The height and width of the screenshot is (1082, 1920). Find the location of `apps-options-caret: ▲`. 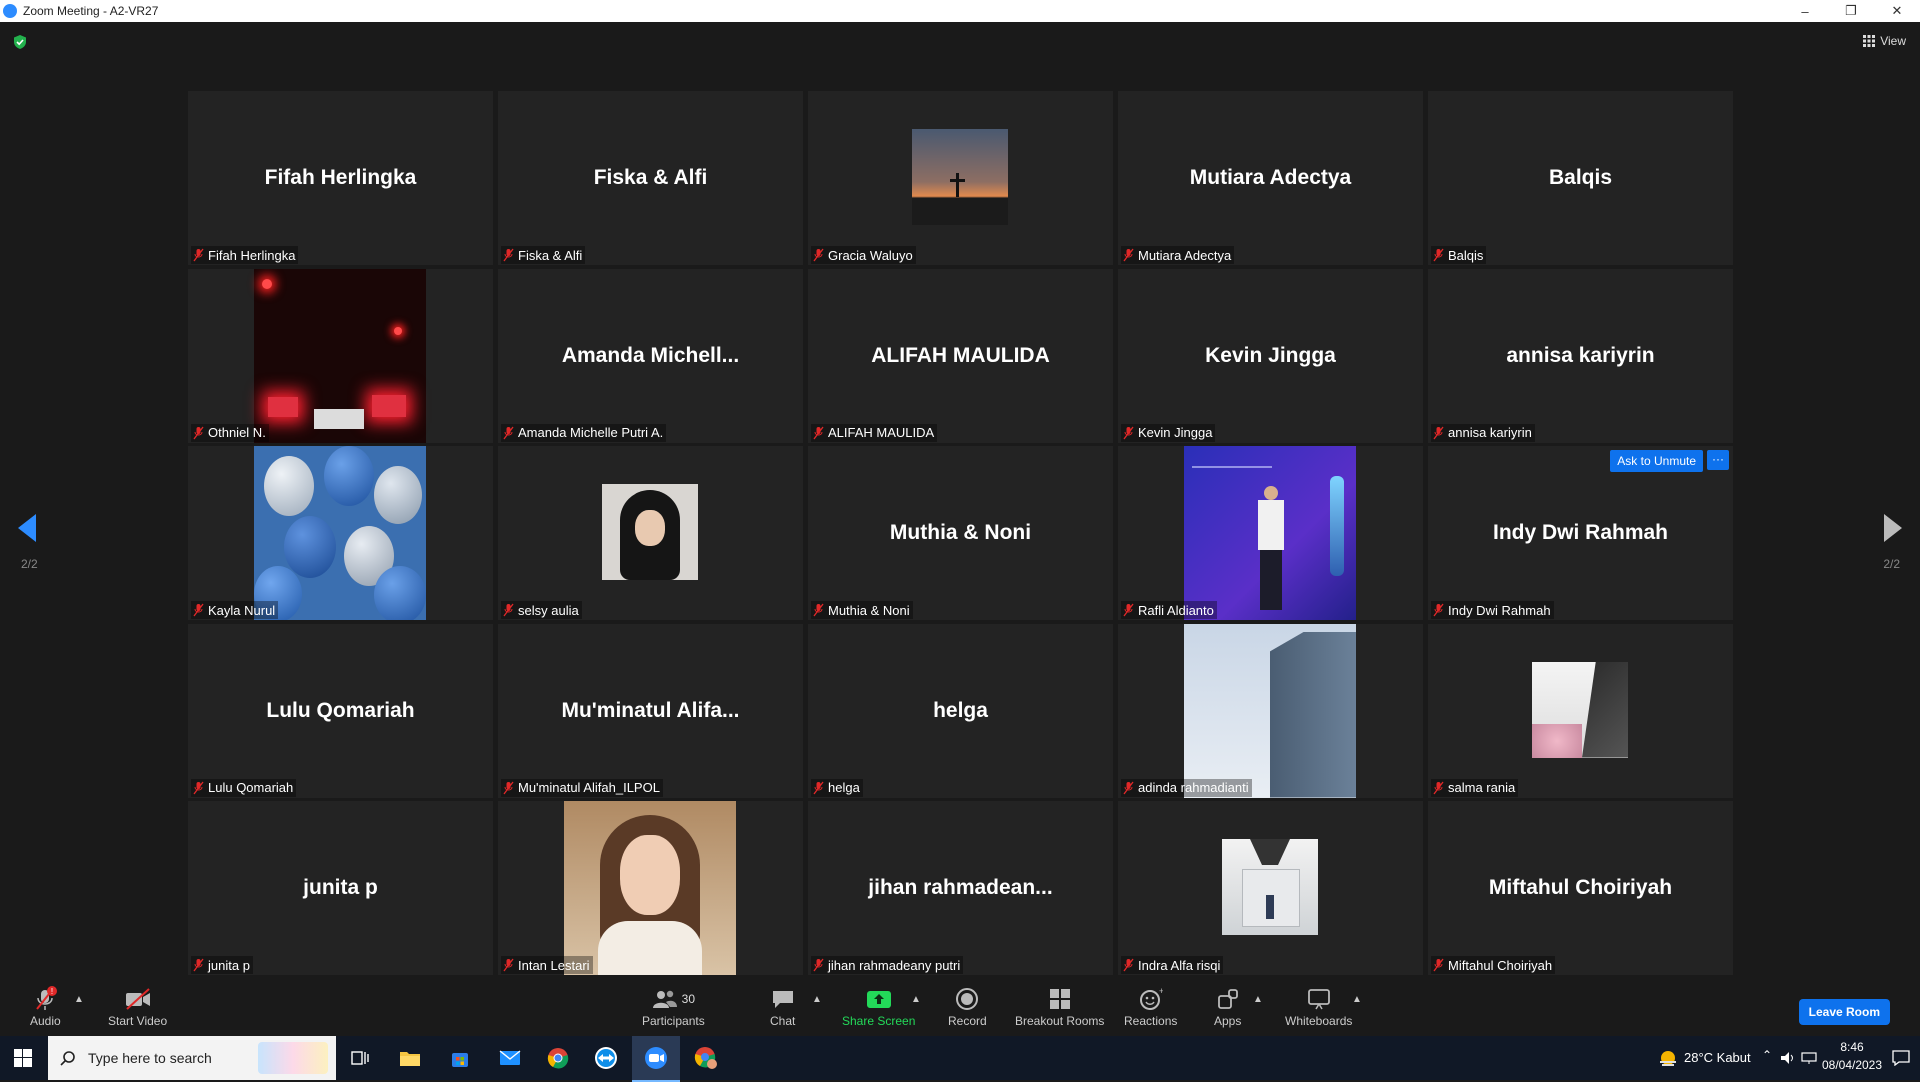

apps-options-caret: ▲ is located at coordinates (1258, 999).